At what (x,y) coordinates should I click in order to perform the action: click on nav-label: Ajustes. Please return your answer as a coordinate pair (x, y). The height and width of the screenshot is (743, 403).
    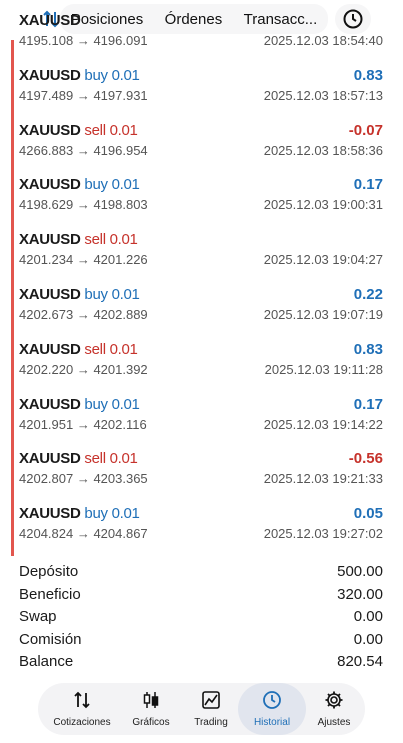
    Looking at the image, I should click on (334, 722).